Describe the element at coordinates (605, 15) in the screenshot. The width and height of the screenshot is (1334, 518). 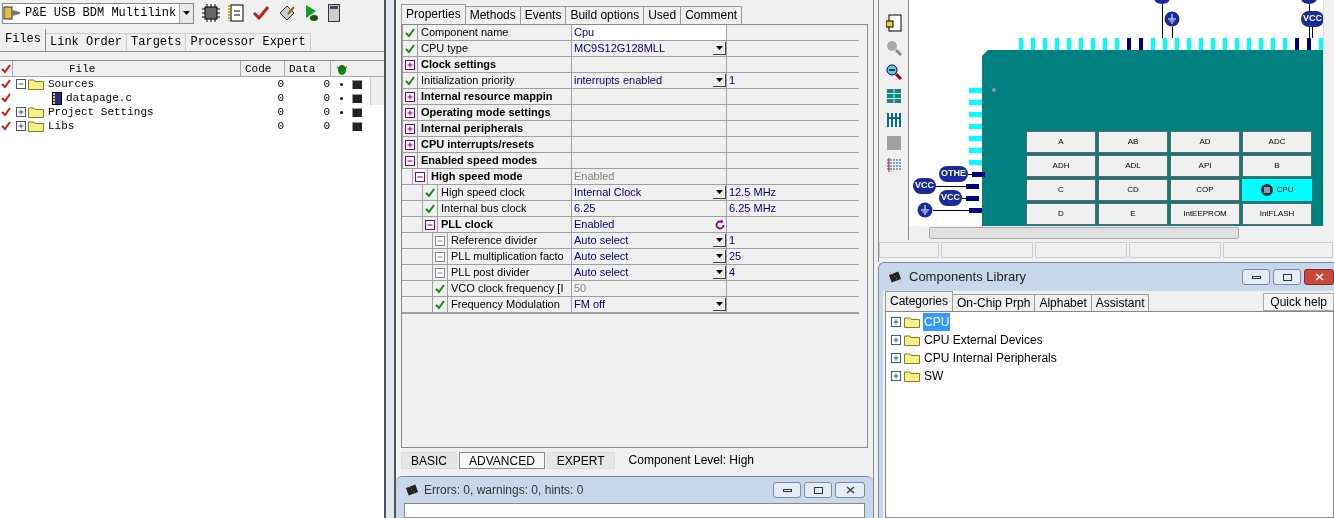
I see `inspector-tab: Build options` at that location.